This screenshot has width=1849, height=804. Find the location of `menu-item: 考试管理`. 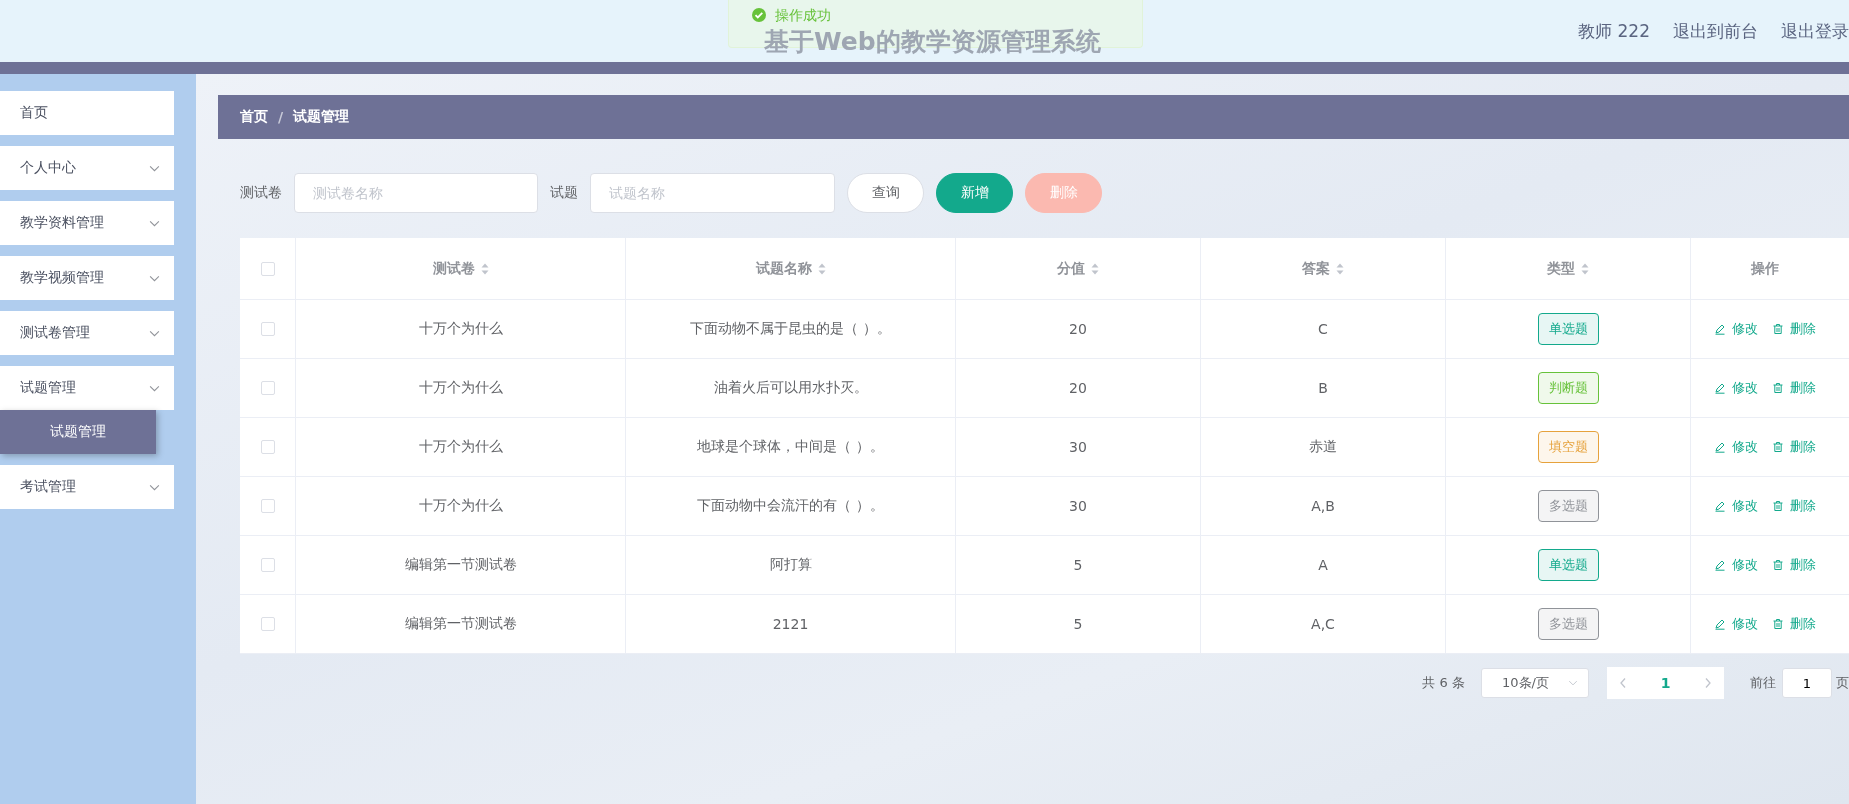

menu-item: 考试管理 is located at coordinates (87, 487).